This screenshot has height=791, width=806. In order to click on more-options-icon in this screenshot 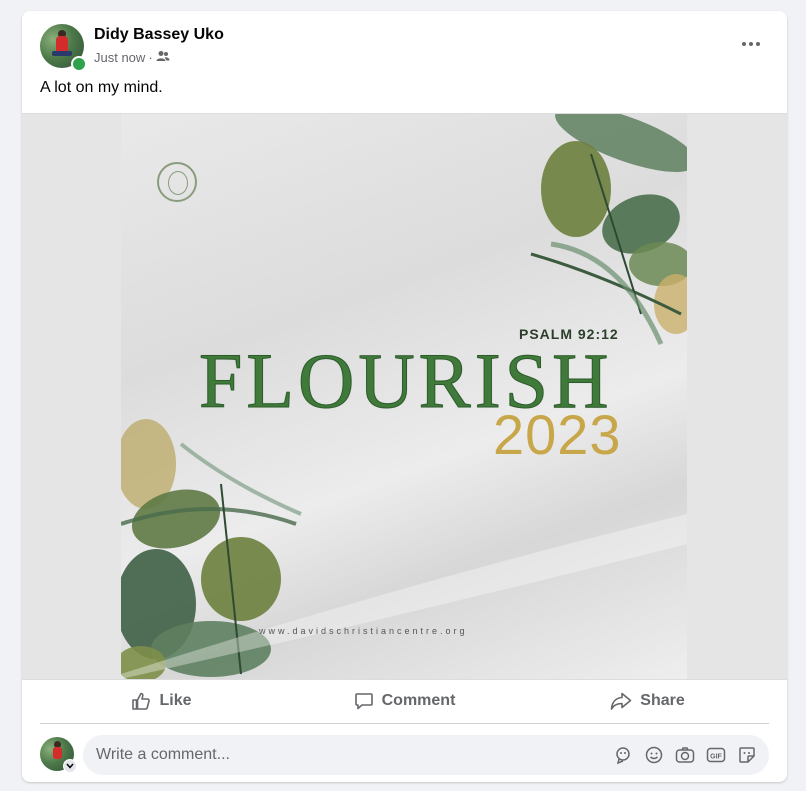, I will do `click(751, 44)`.